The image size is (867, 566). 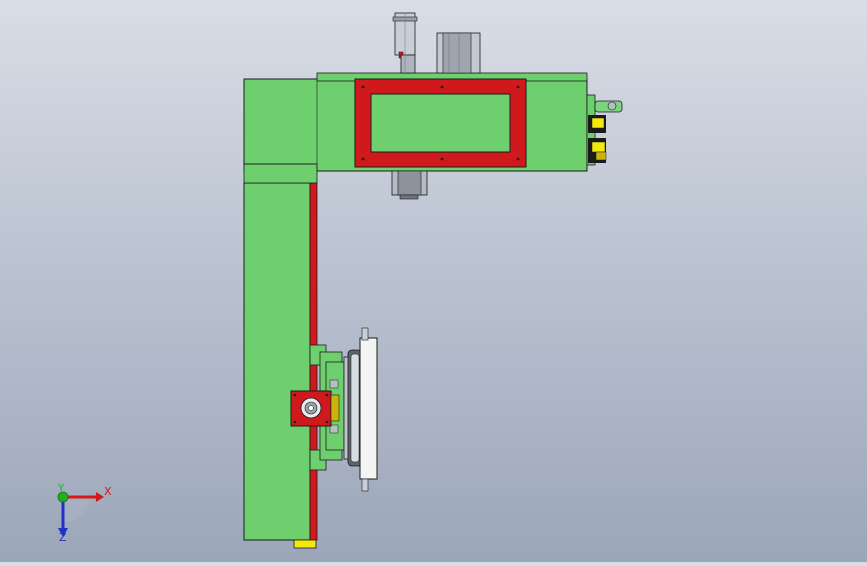 I want to click on top-cylinder, so click(x=405, y=43).